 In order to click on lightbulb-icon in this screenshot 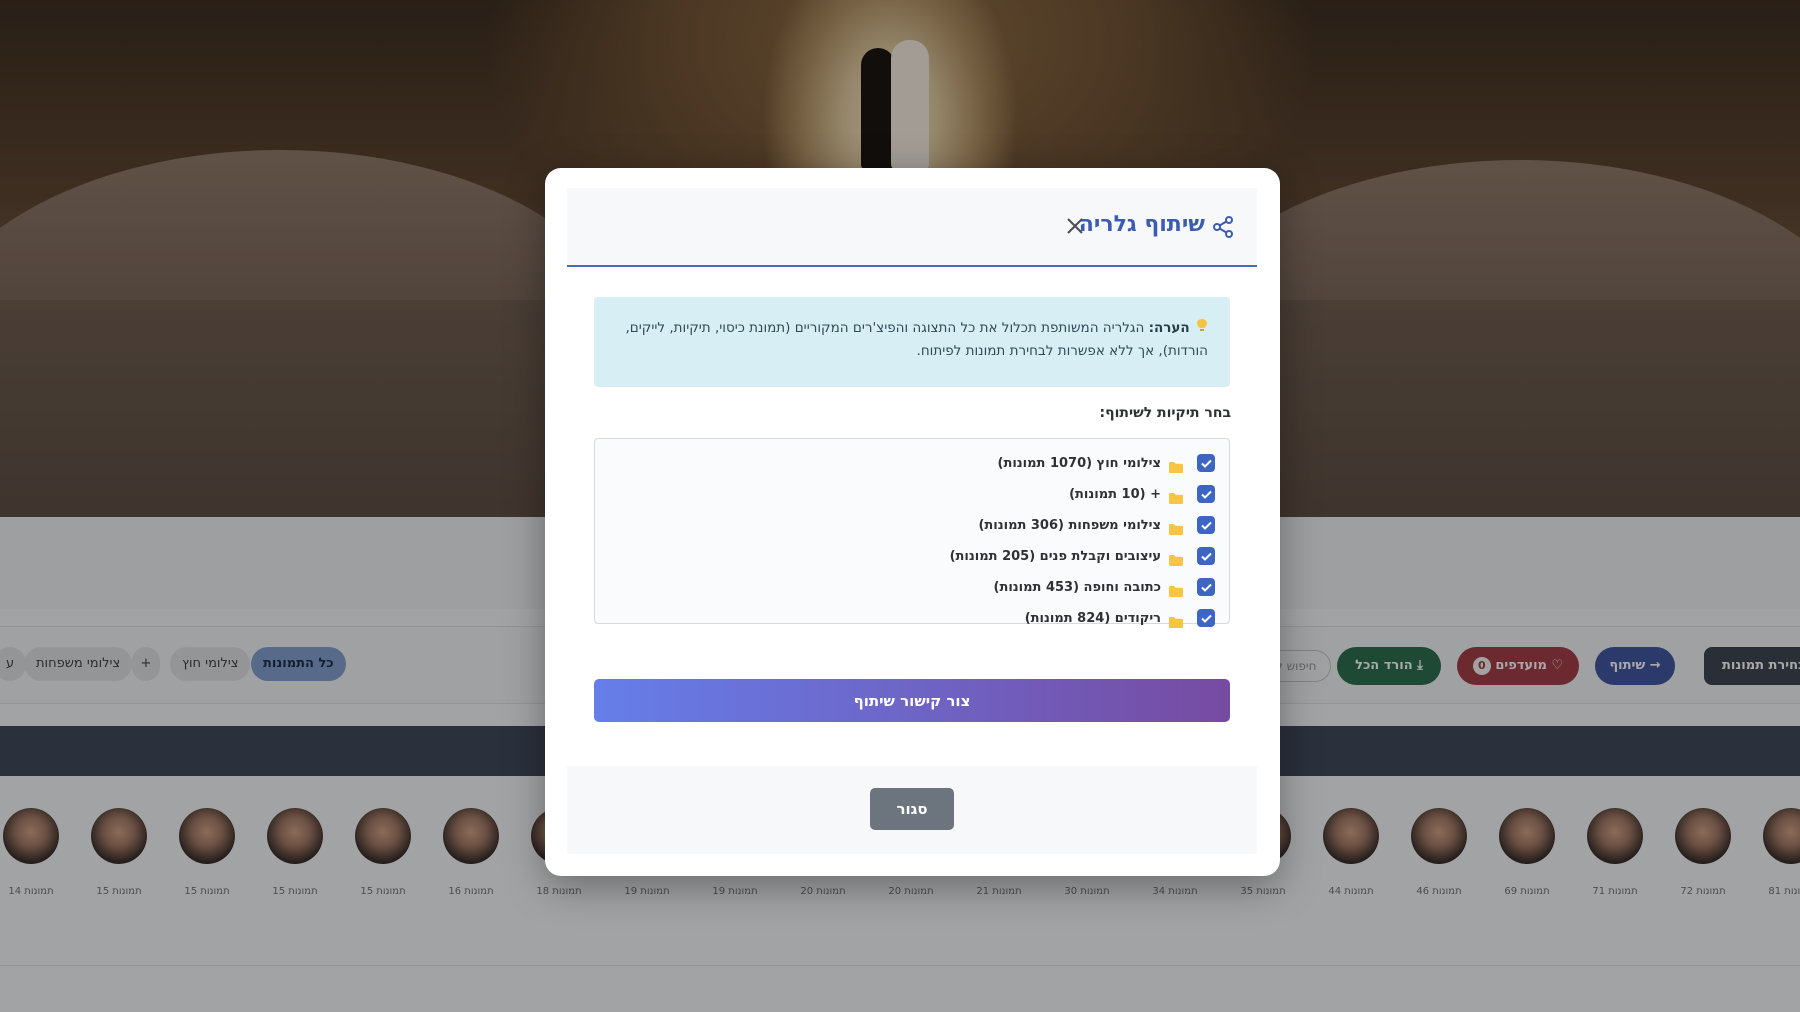, I will do `click(1201, 328)`.